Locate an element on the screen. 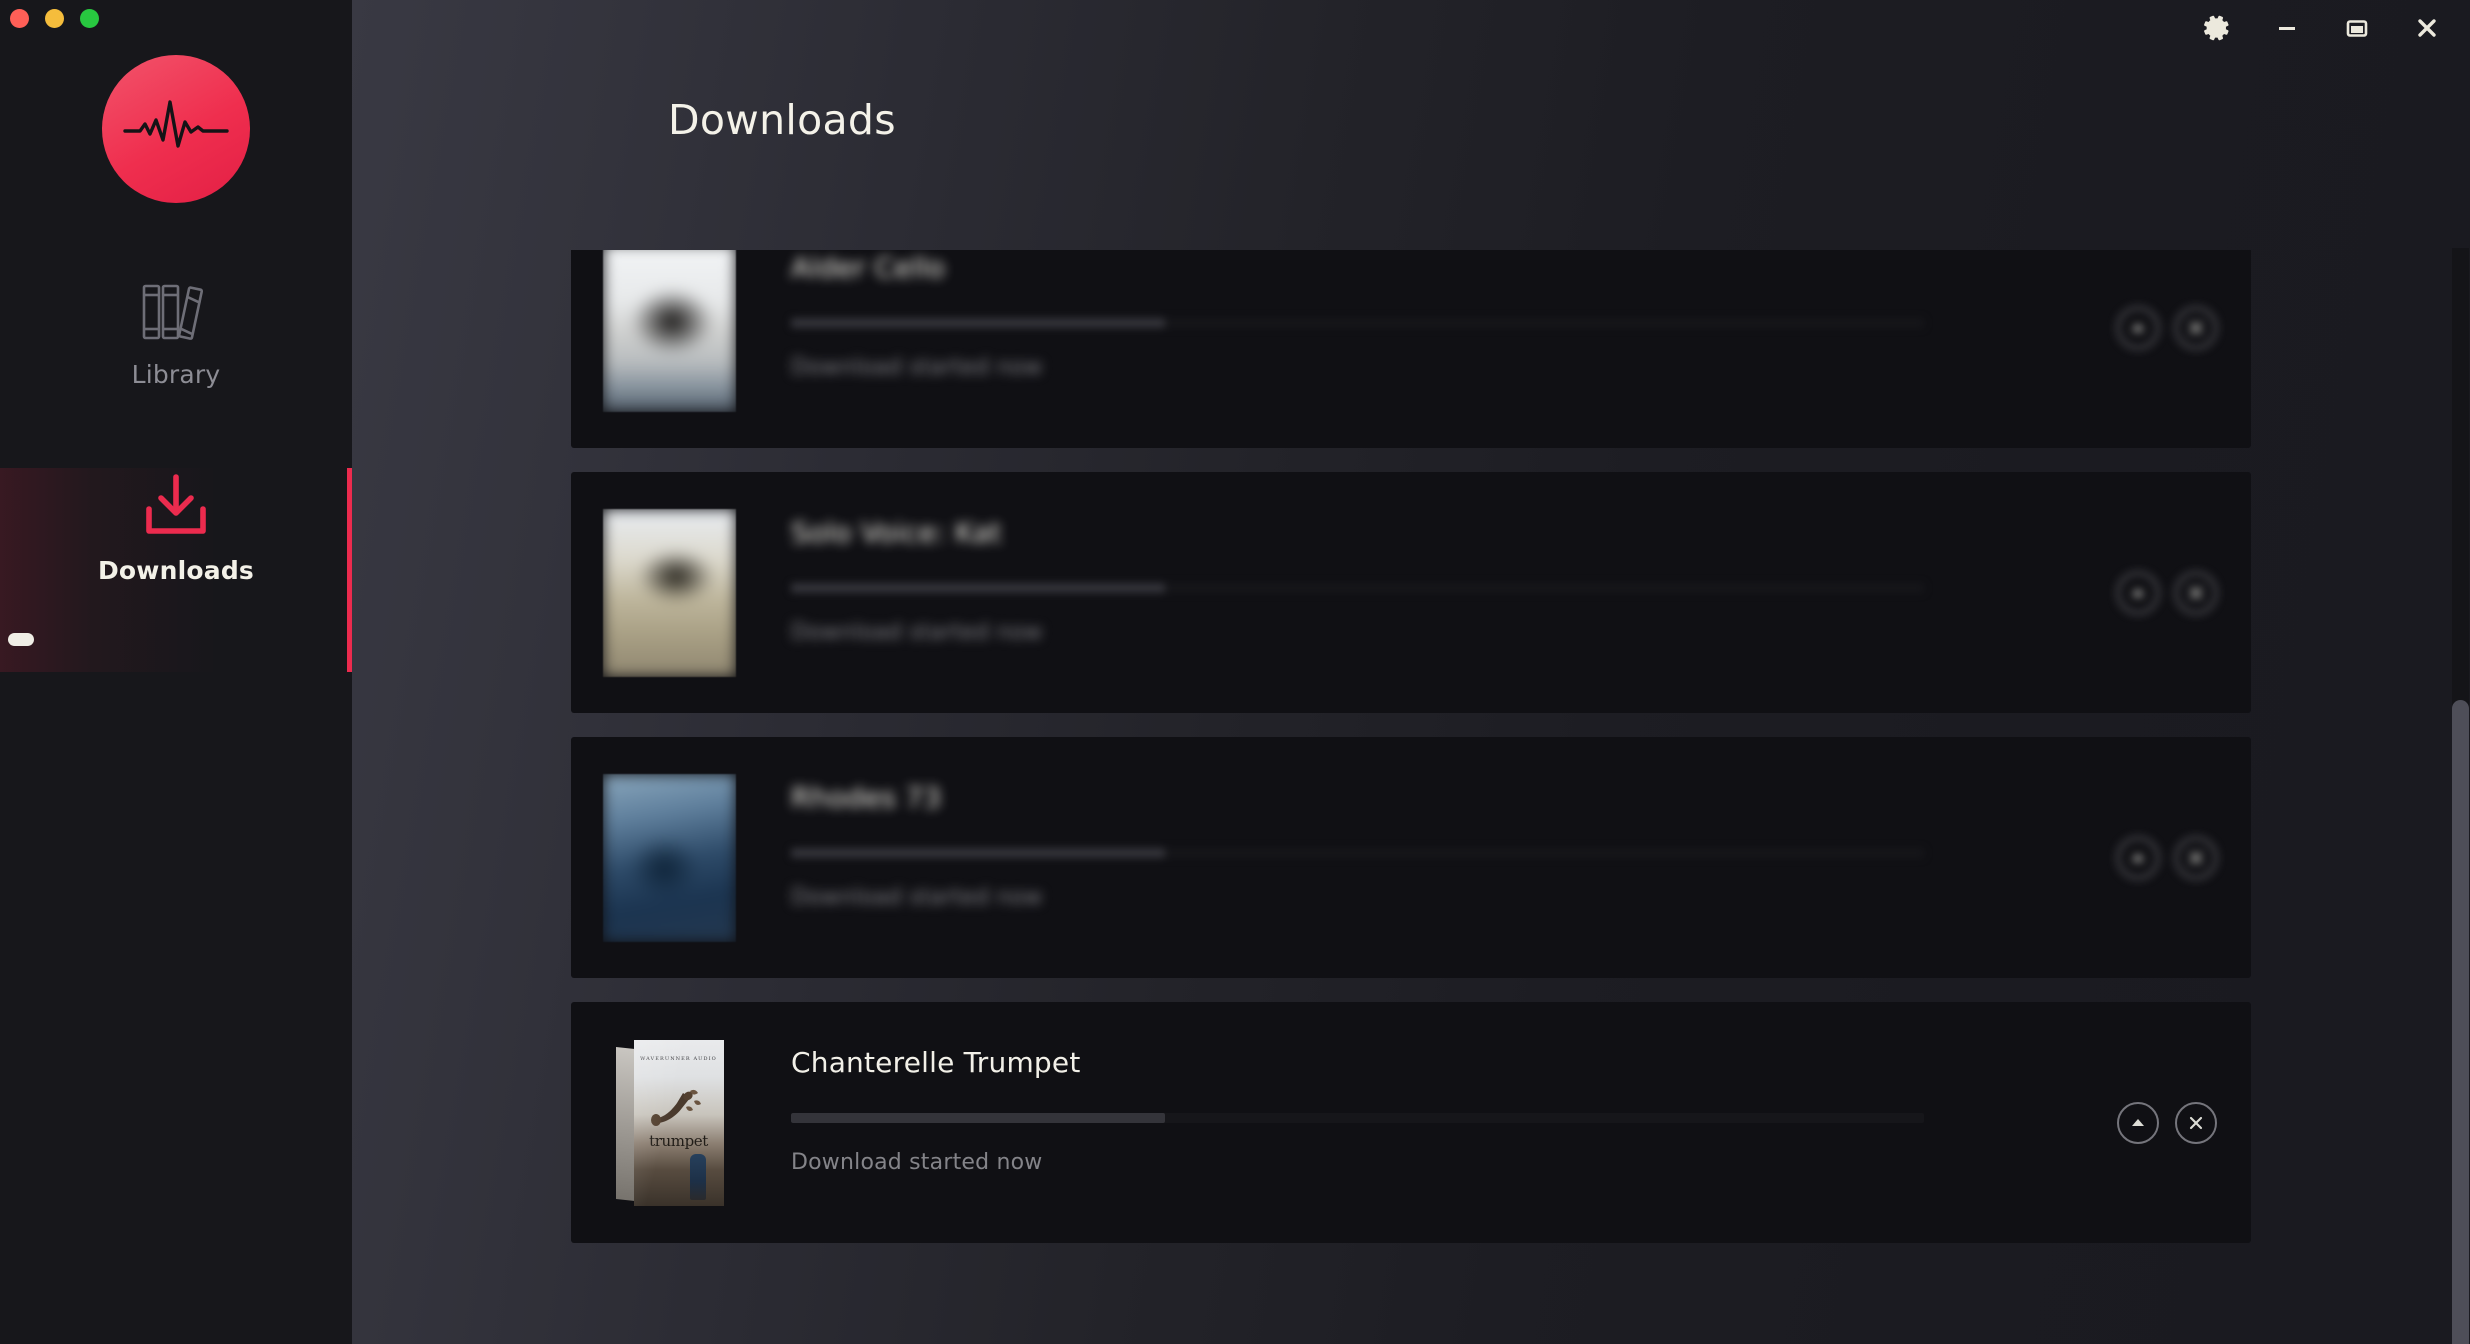 This screenshot has width=2470, height=1344. minimize-icon is located at coordinates (2287, 28).